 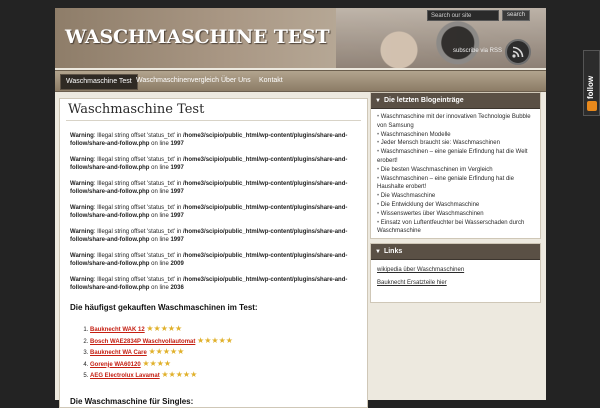 I want to click on link-item: wikipedia über Waschmaschinen, so click(x=458, y=270).